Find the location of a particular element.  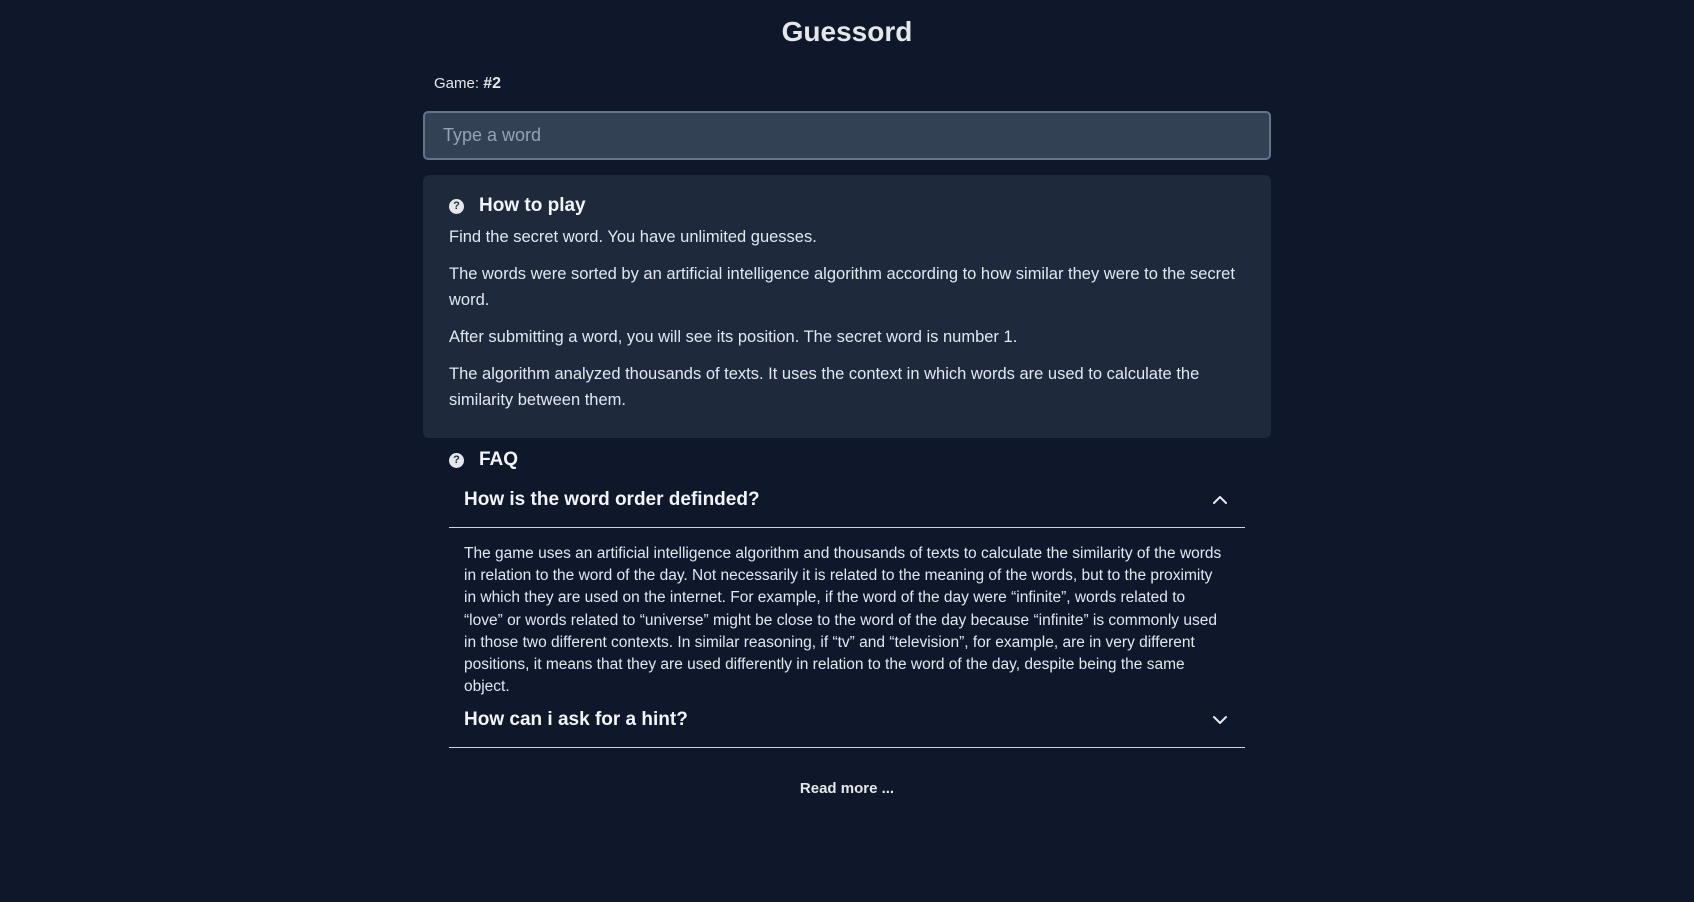

page-title: Guessord is located at coordinates (847, 31).